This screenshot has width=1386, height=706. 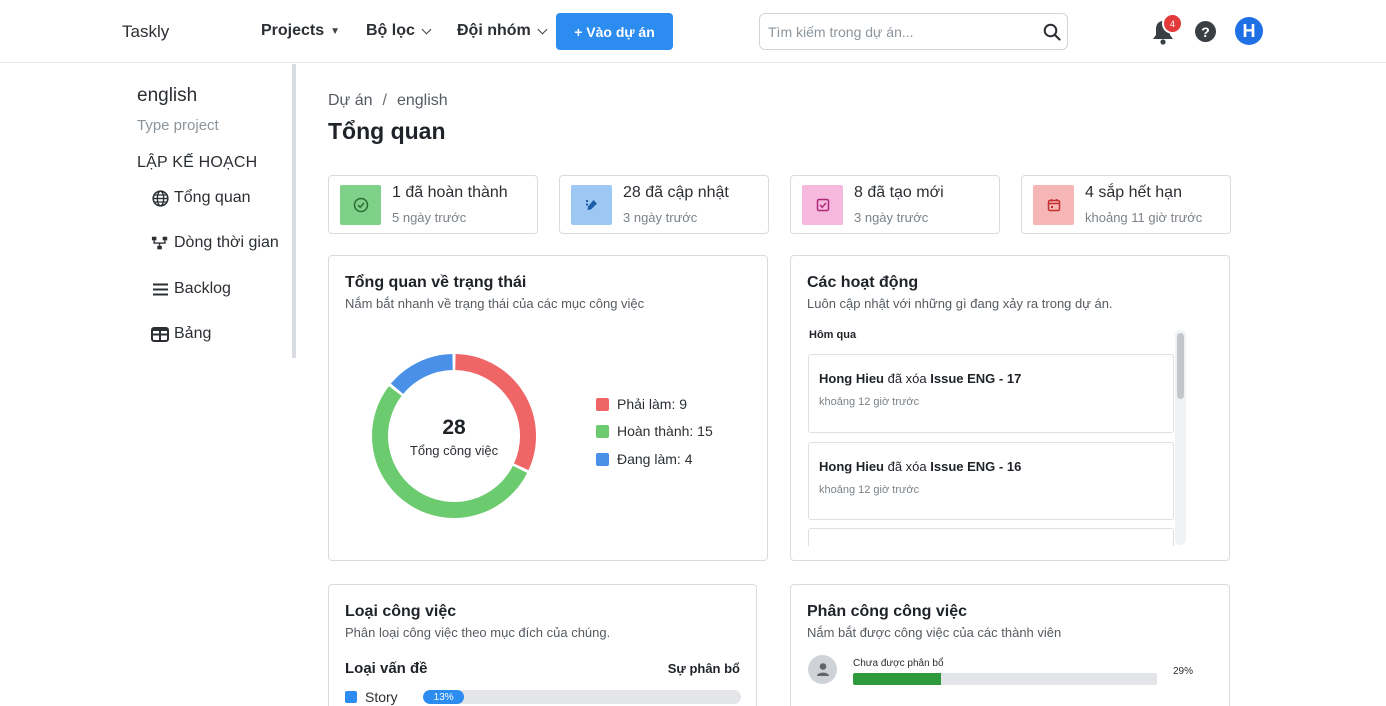 I want to click on sidebar-item-label: Backlog, so click(x=202, y=288).